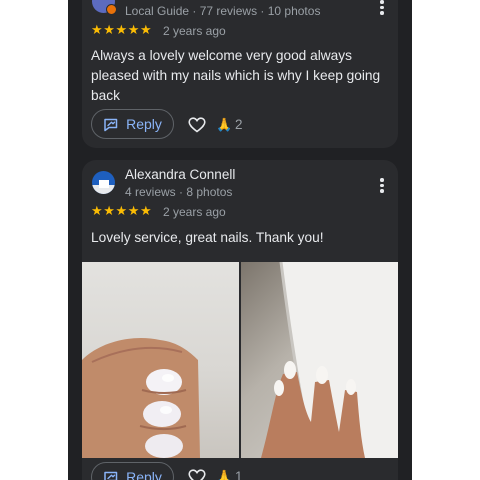 This screenshot has width=480, height=480. I want to click on reaction-count: 2, so click(239, 124).